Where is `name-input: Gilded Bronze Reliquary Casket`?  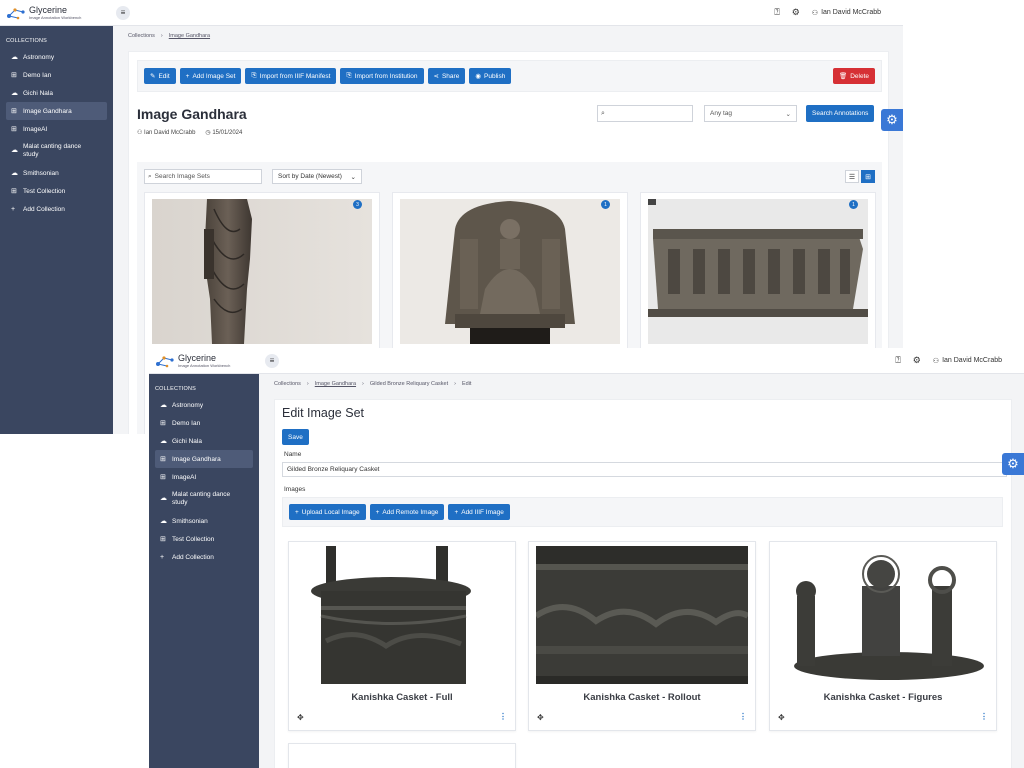 name-input: Gilded Bronze Reliquary Casket is located at coordinates (644, 469).